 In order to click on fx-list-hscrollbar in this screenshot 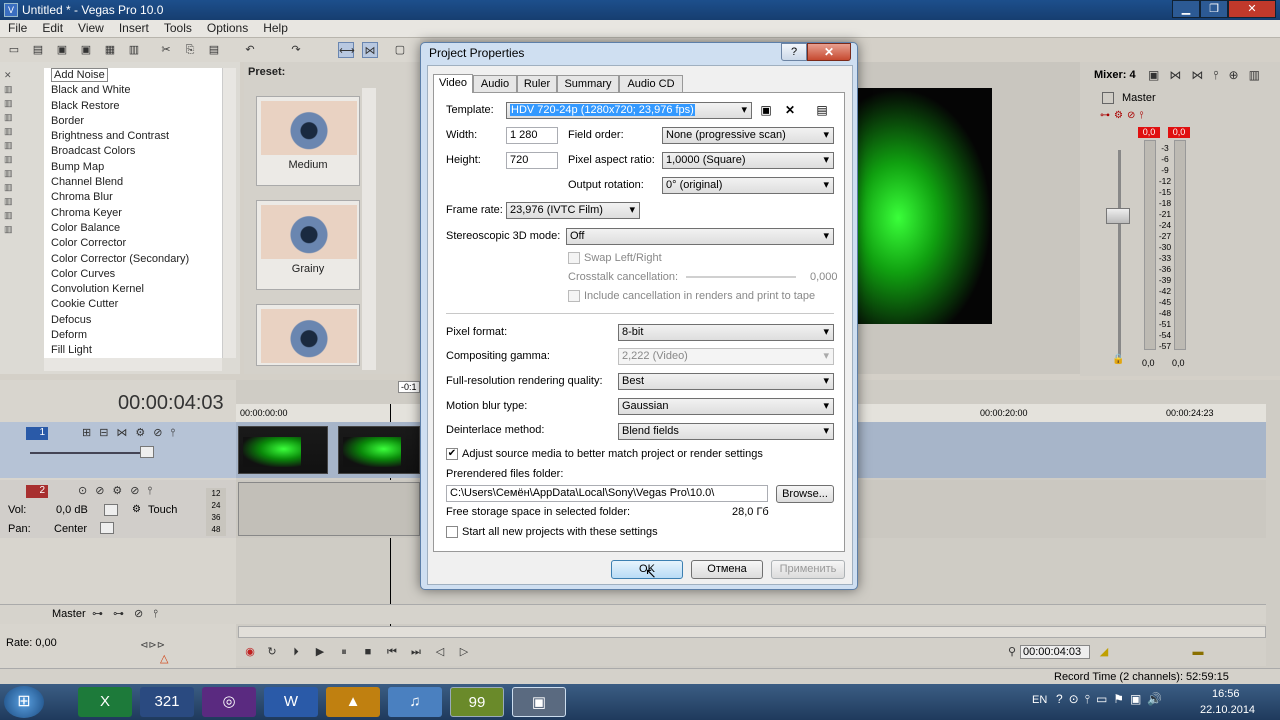, I will do `click(133, 364)`.